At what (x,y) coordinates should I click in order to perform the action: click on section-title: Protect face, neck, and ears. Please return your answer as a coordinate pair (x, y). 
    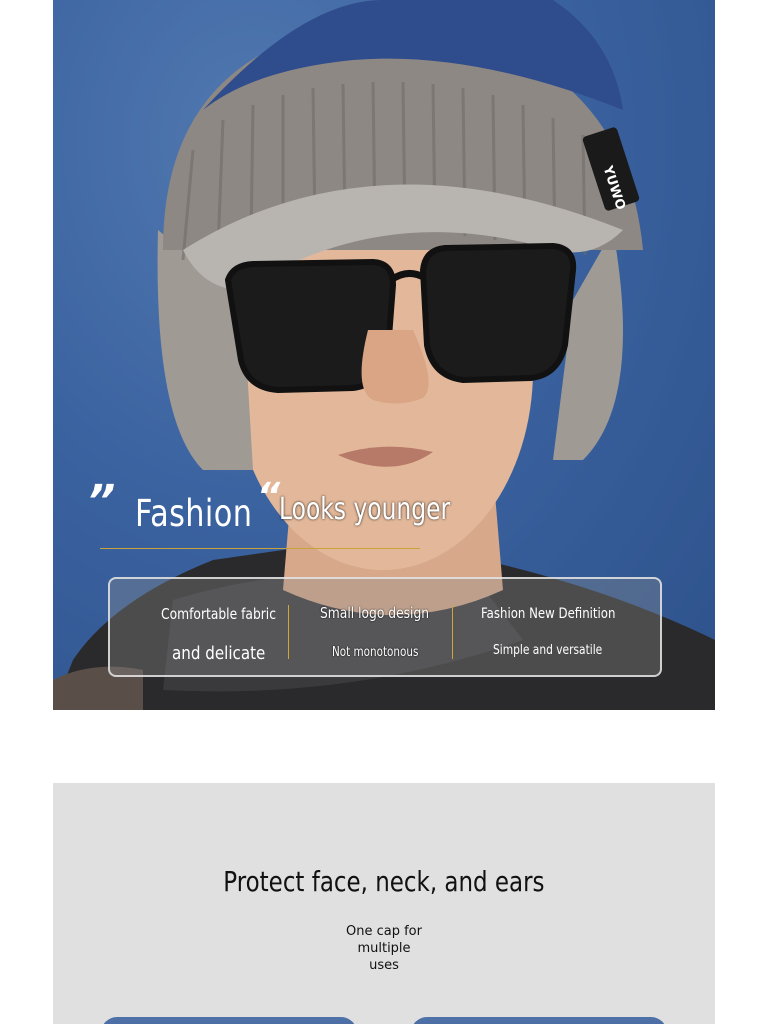
    Looking at the image, I should click on (384, 881).